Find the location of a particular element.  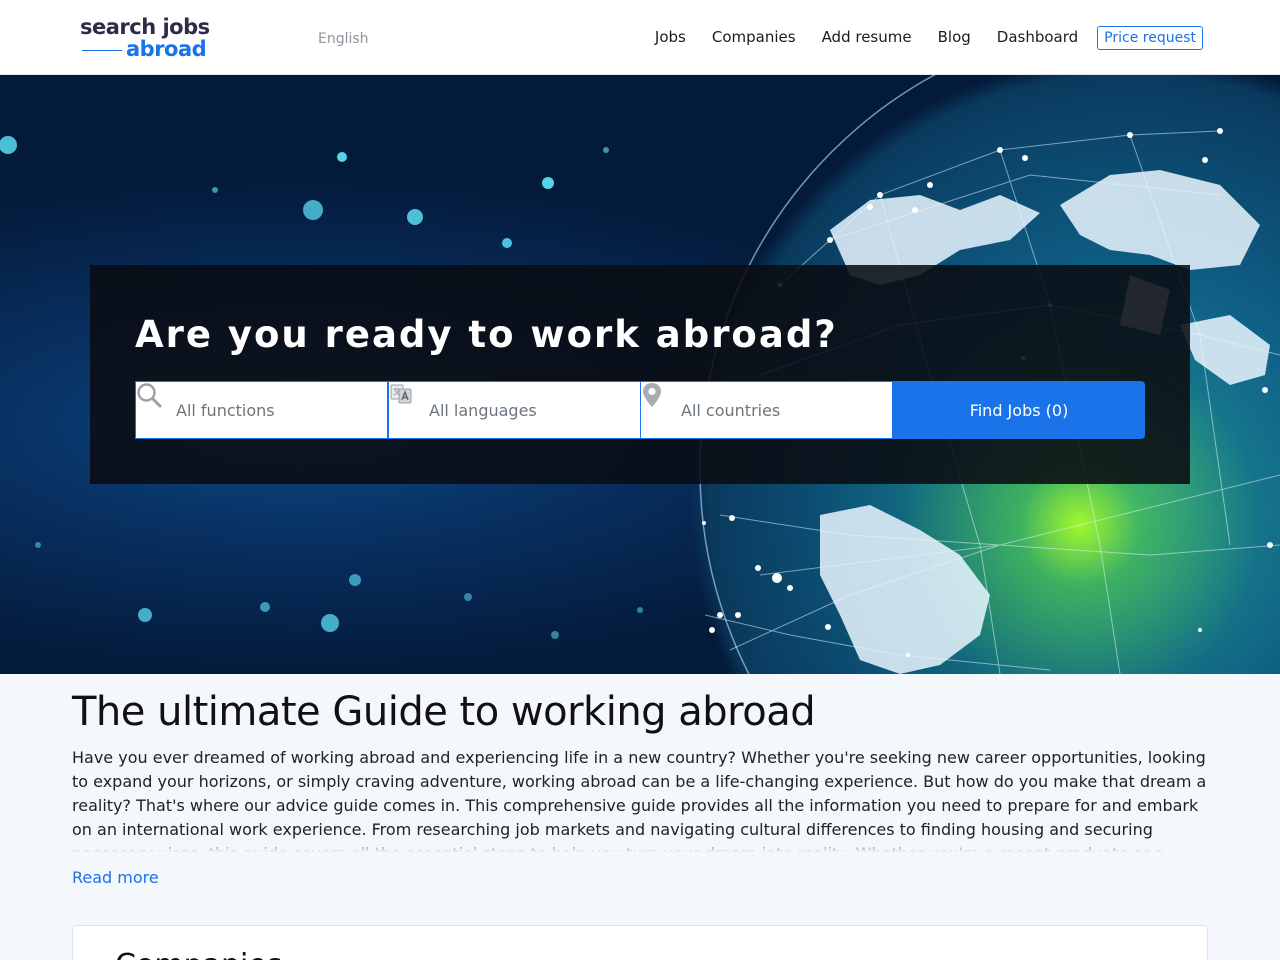

search-icon is located at coordinates (156, 410).